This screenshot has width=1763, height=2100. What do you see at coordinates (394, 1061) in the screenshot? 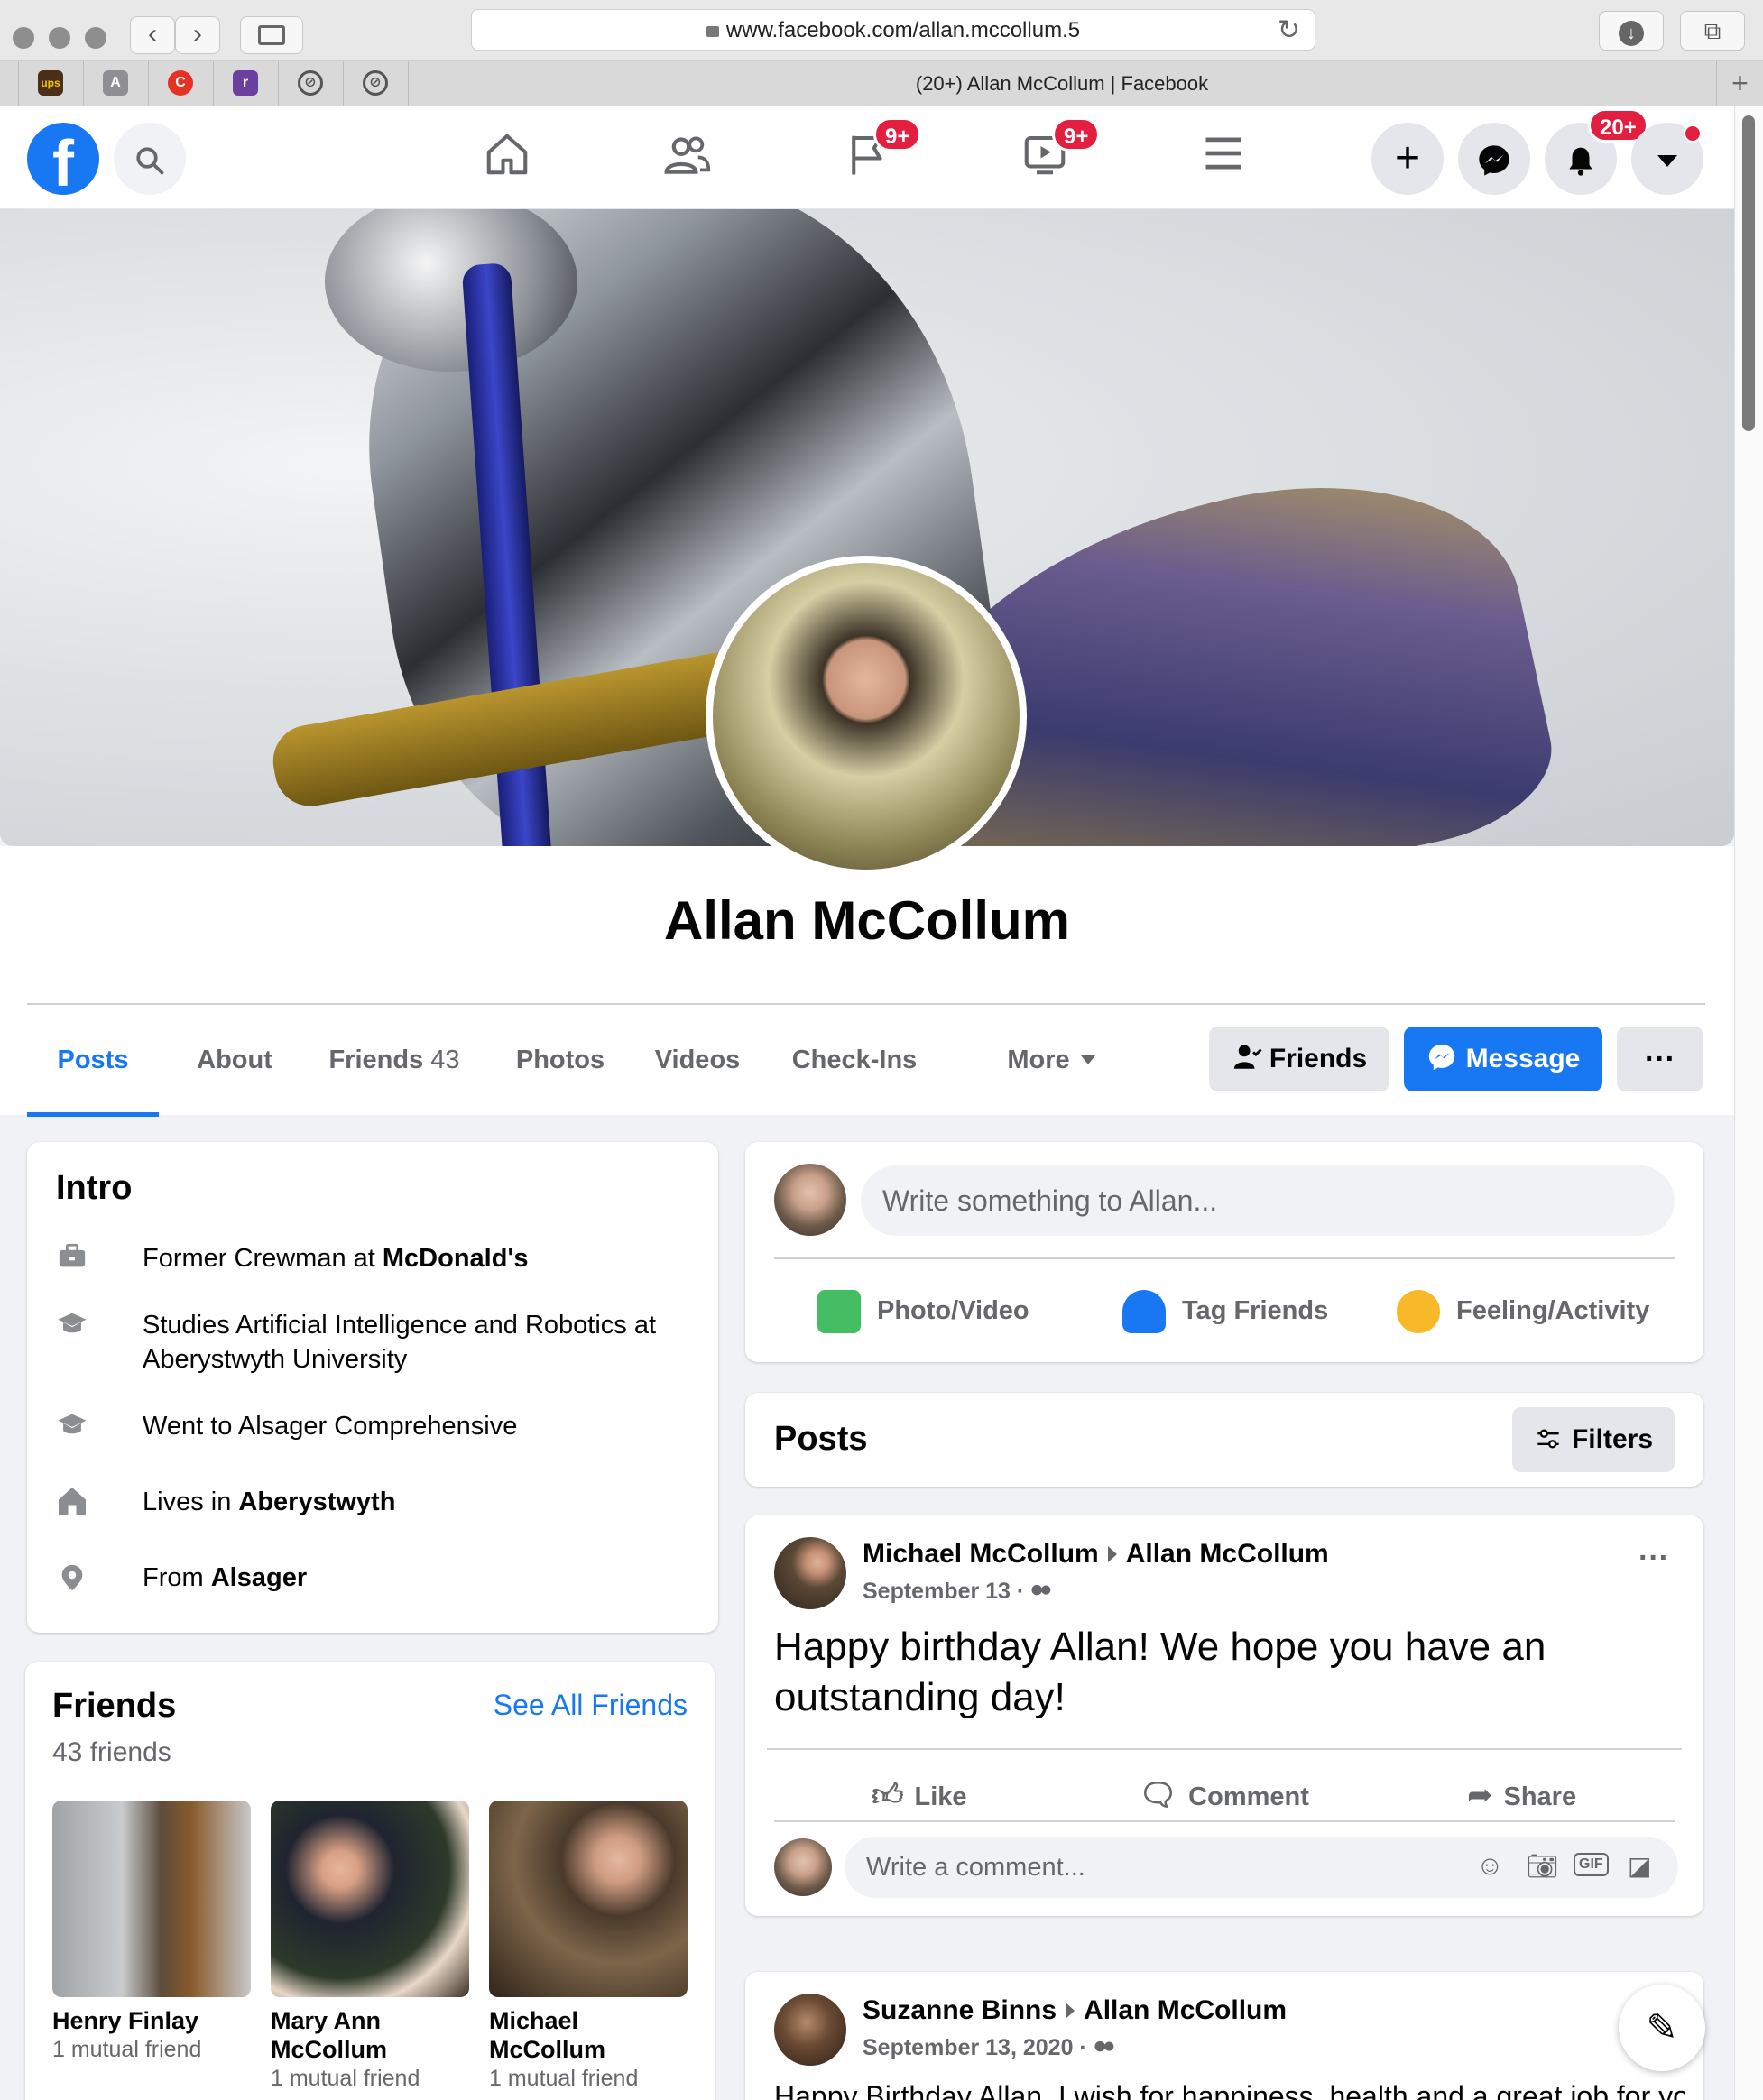
I see `tab-friends: Friends 43` at bounding box center [394, 1061].